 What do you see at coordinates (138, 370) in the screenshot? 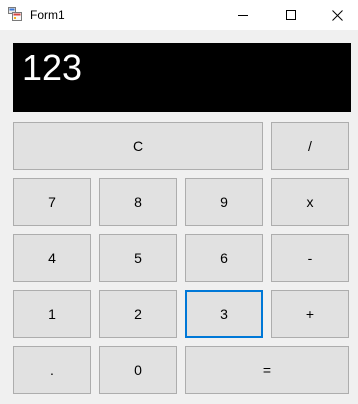
I see `zero-button: 0` at bounding box center [138, 370].